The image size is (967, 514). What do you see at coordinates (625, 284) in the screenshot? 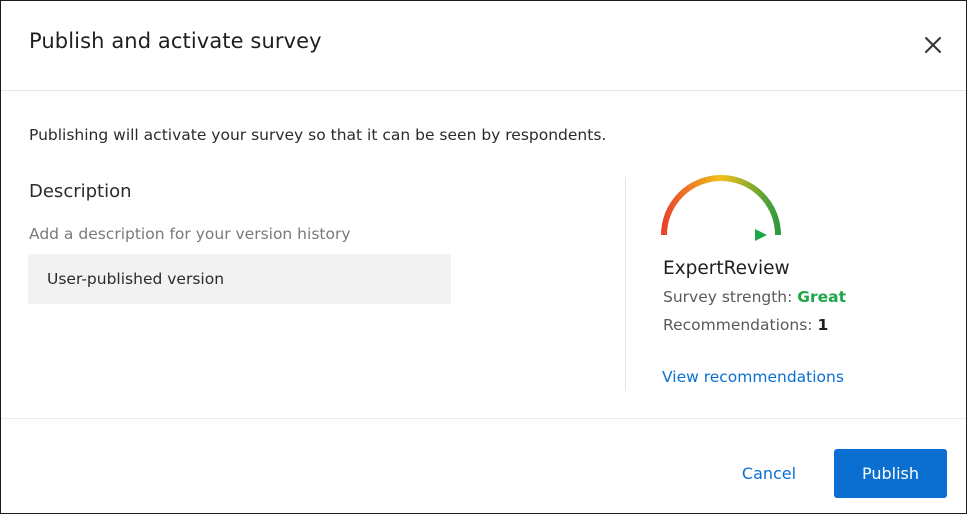
I see `vertical-divider` at bounding box center [625, 284].